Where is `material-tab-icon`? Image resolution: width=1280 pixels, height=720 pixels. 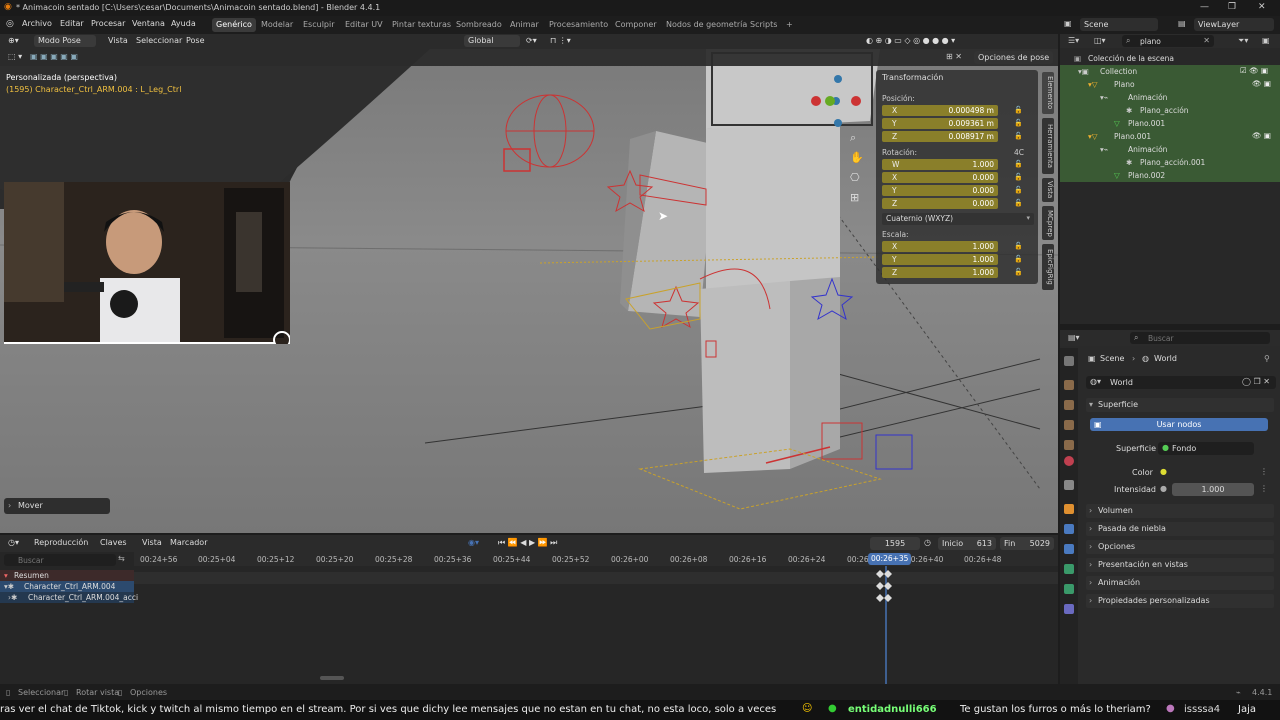 material-tab-icon is located at coordinates (1069, 609).